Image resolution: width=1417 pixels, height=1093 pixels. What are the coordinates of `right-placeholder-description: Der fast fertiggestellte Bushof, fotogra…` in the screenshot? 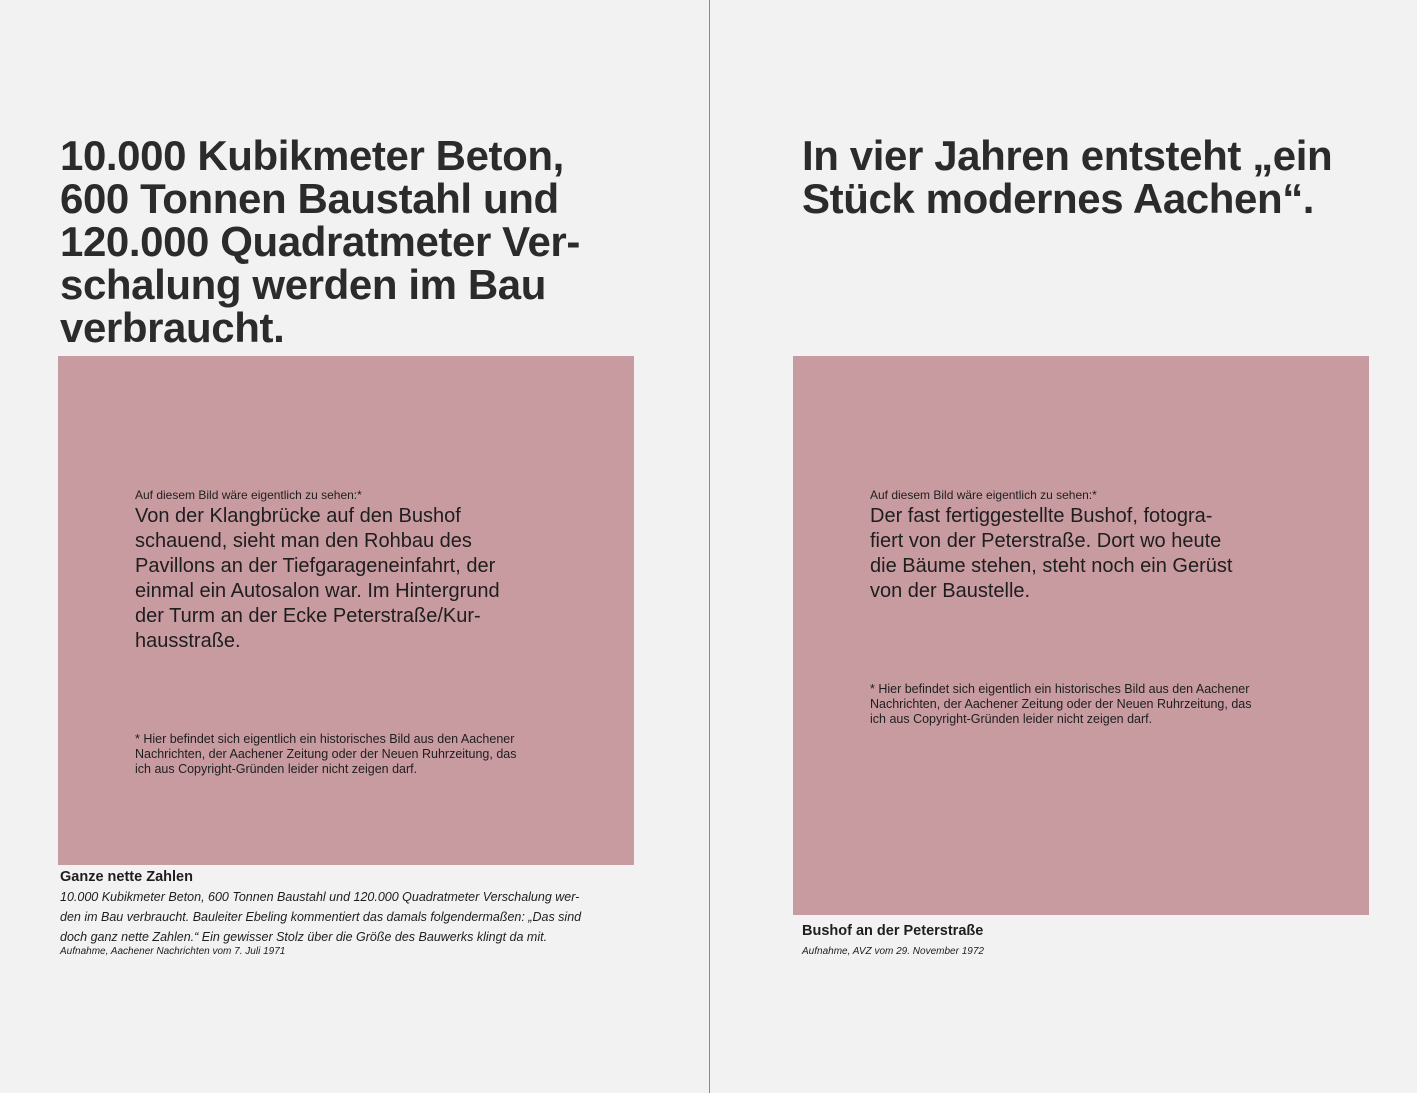 It's located at (1051, 553).